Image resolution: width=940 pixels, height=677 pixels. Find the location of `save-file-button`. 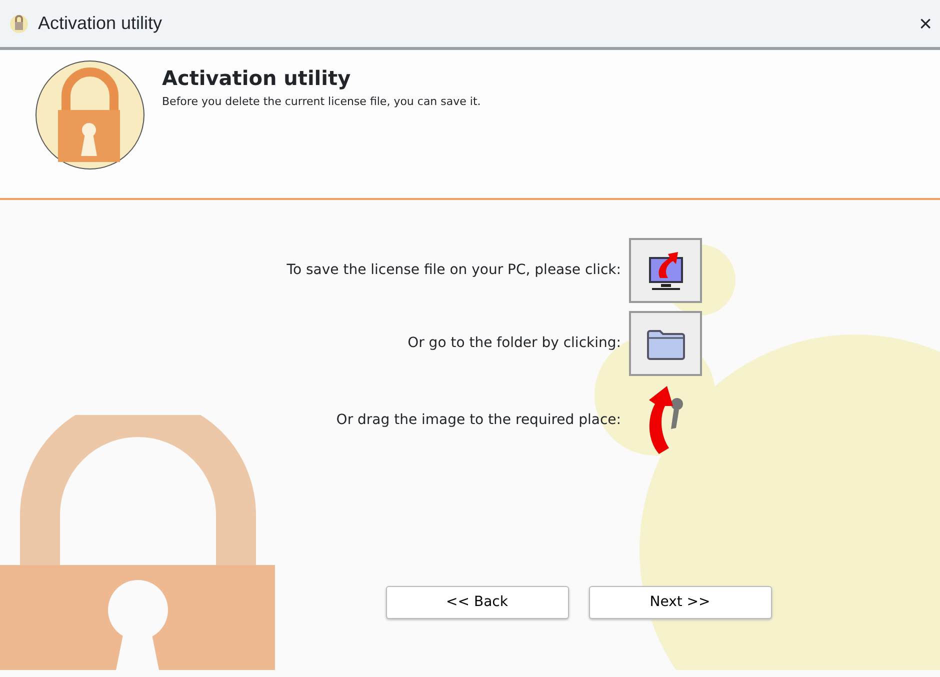

save-file-button is located at coordinates (665, 270).